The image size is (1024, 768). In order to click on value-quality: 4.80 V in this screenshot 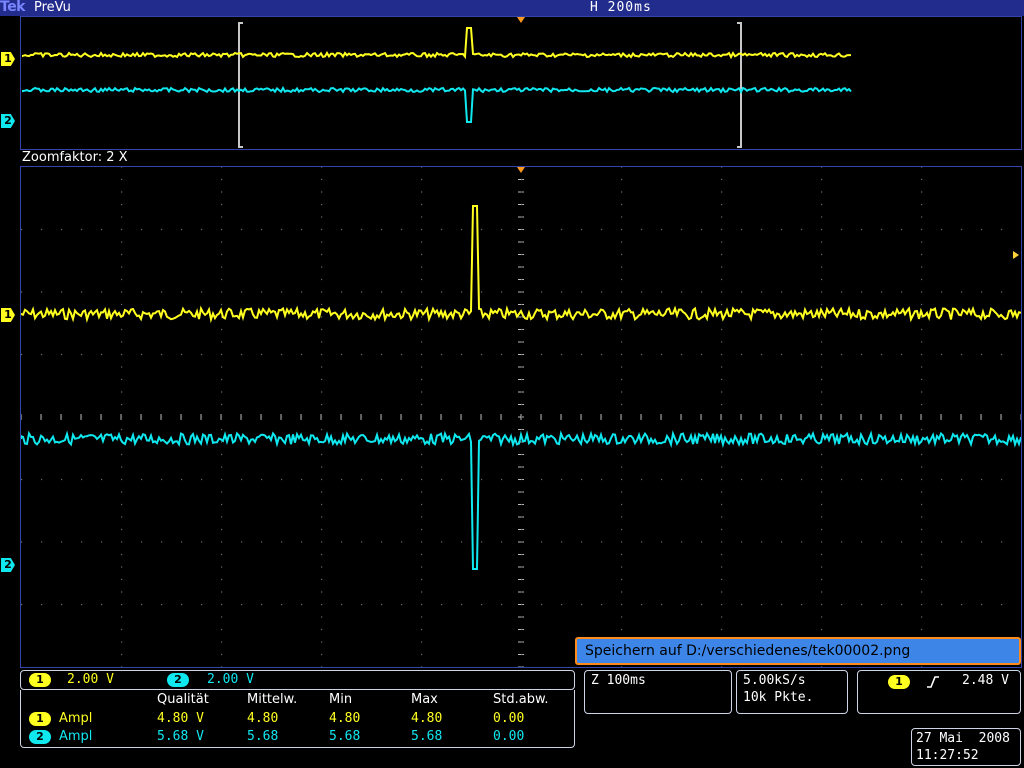, I will do `click(180, 718)`.